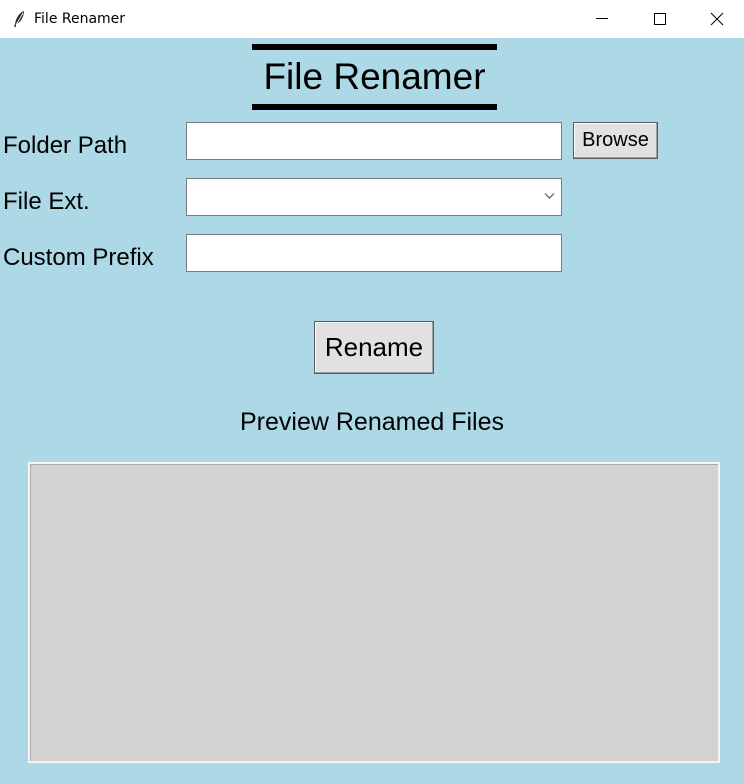  I want to click on title-bar: File Renamer, so click(372, 19).